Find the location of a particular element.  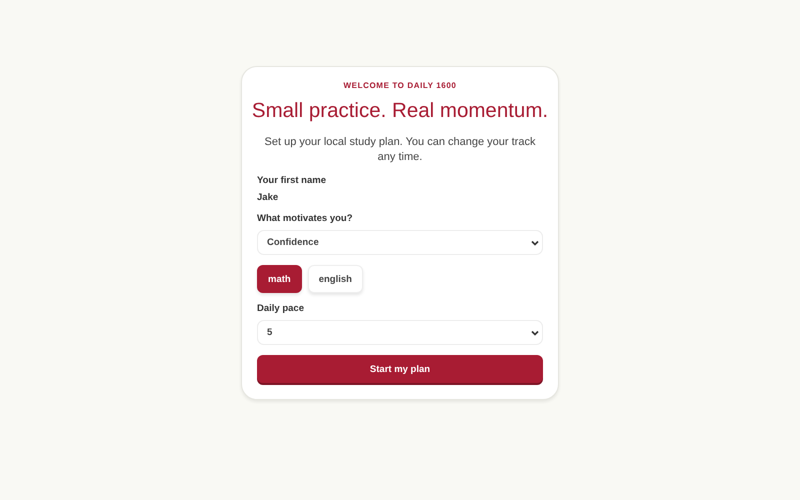

field-label: What motivates you? is located at coordinates (305, 218).